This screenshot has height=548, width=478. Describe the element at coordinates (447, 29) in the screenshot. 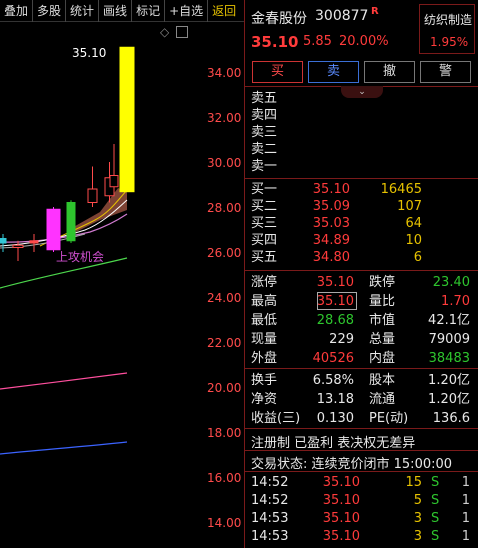

I see `sector-box: 纺织制造 1.95%` at that location.